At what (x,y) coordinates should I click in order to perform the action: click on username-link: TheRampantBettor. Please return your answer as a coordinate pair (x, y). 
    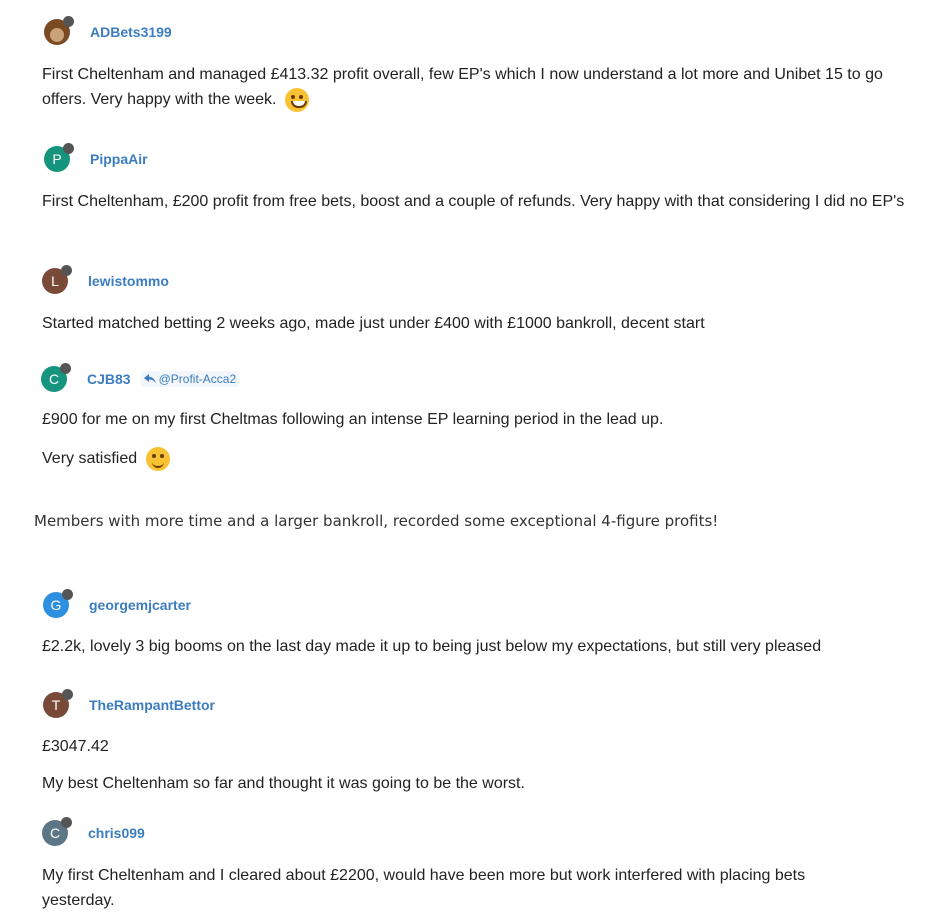
    Looking at the image, I should click on (152, 705).